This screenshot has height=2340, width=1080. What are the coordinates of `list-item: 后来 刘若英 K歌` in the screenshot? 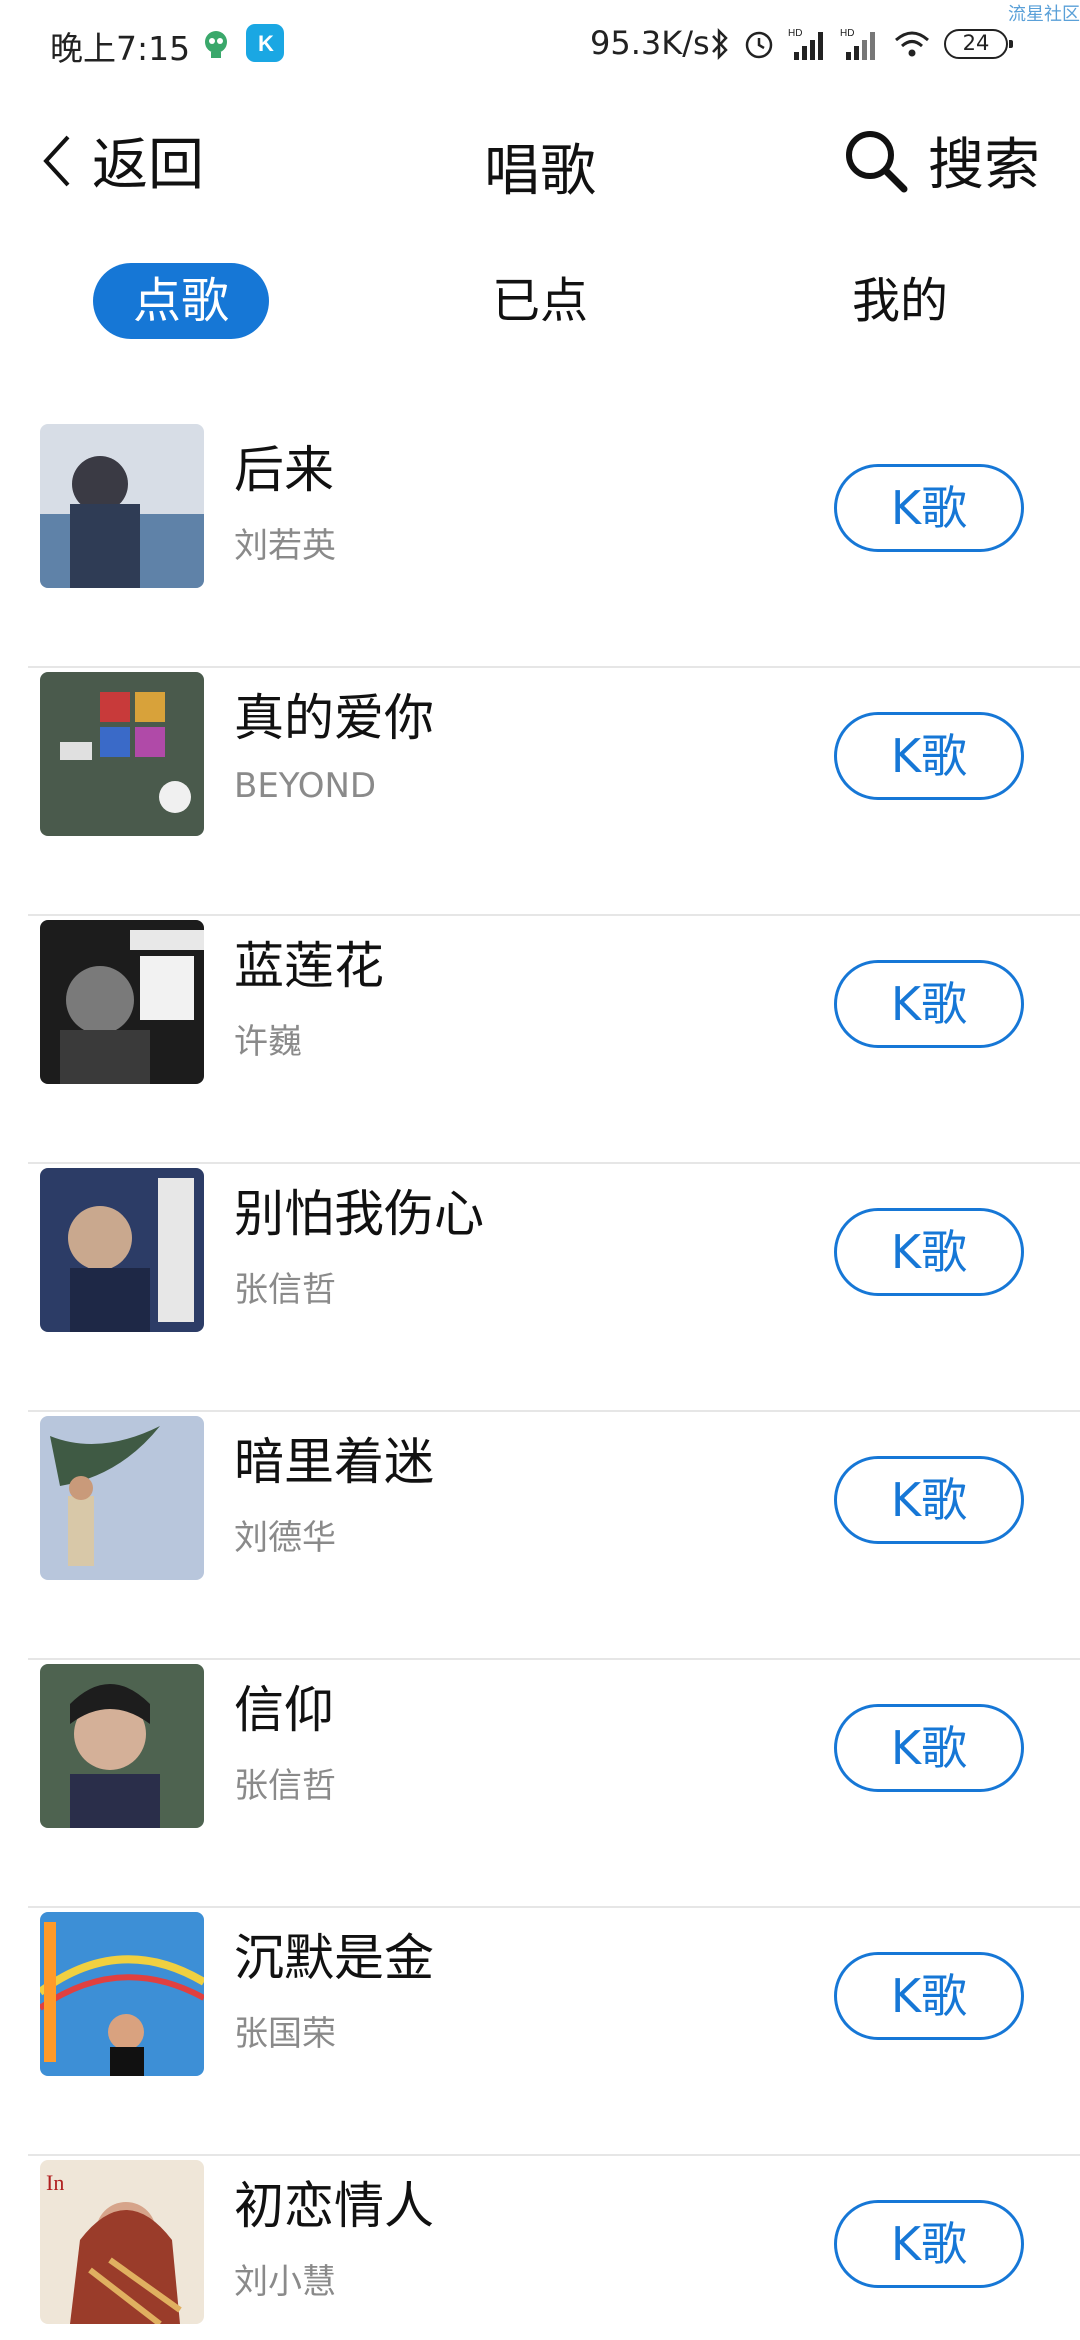 It's located at (554, 544).